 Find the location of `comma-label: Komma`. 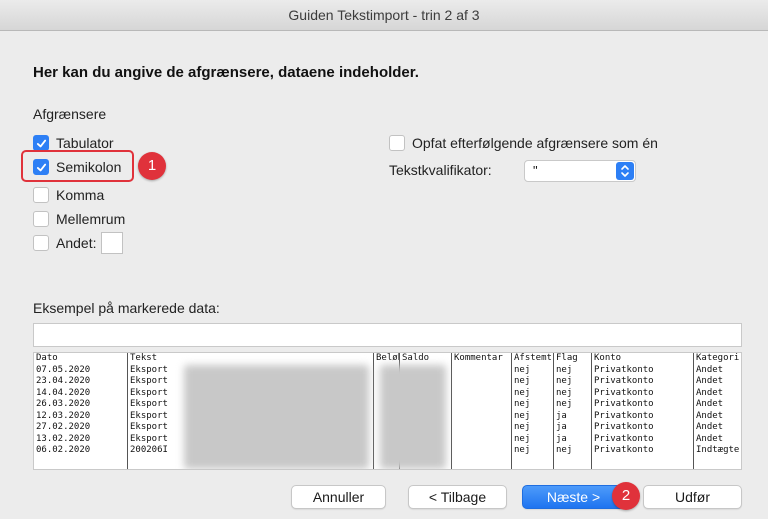

comma-label: Komma is located at coordinates (80, 195).